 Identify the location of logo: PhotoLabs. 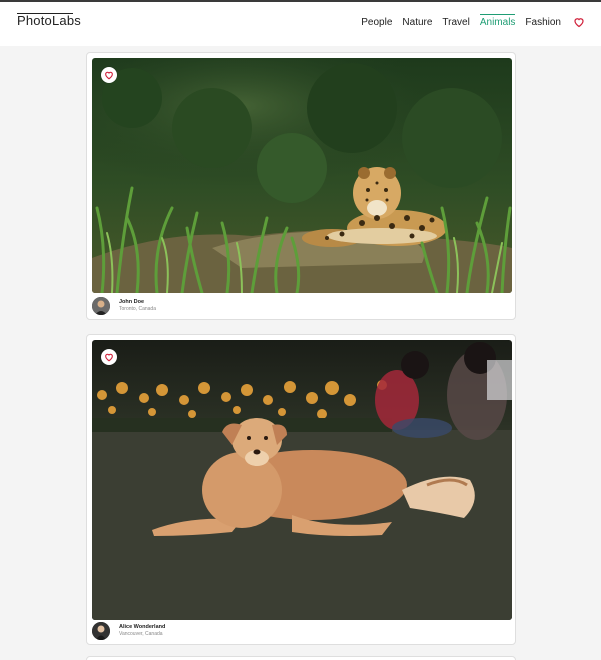
(49, 20).